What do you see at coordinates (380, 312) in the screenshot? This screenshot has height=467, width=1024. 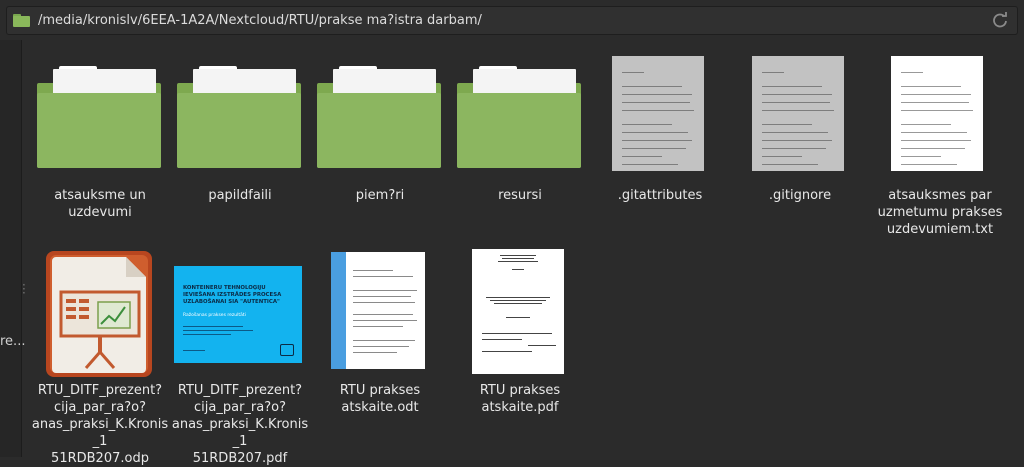 I see `writer-document-thumbnail` at bounding box center [380, 312].